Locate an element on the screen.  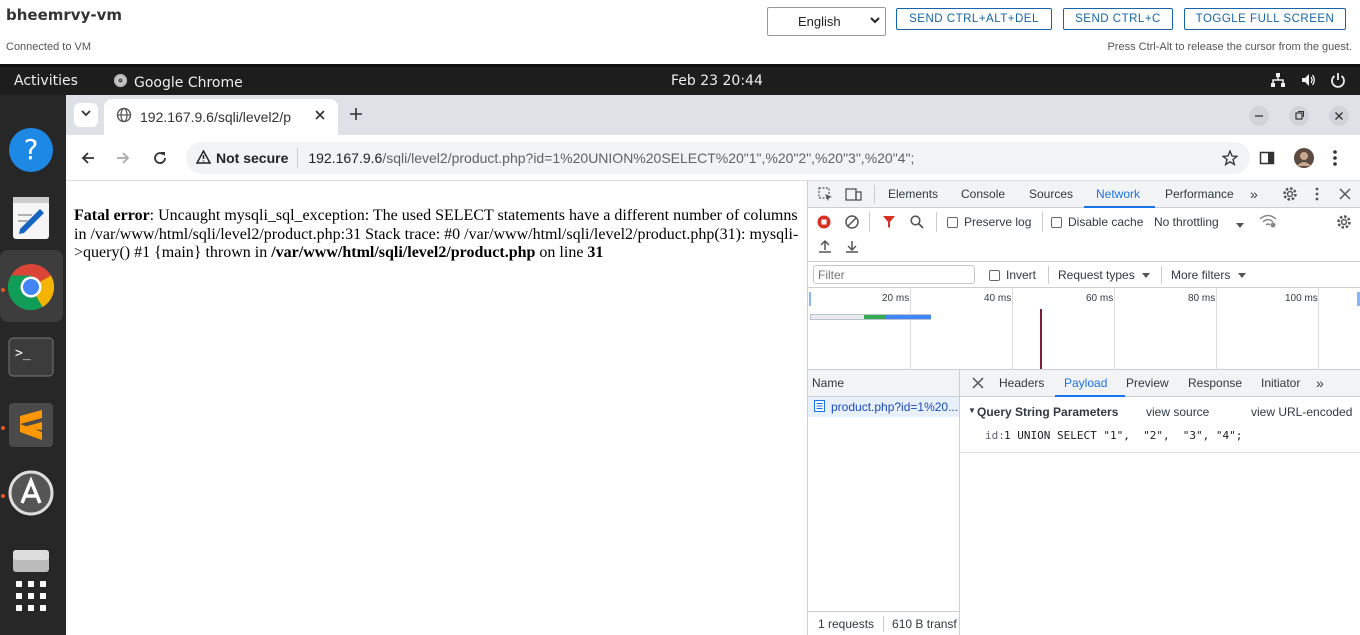
timeline-waiting-bar is located at coordinates (875, 317).